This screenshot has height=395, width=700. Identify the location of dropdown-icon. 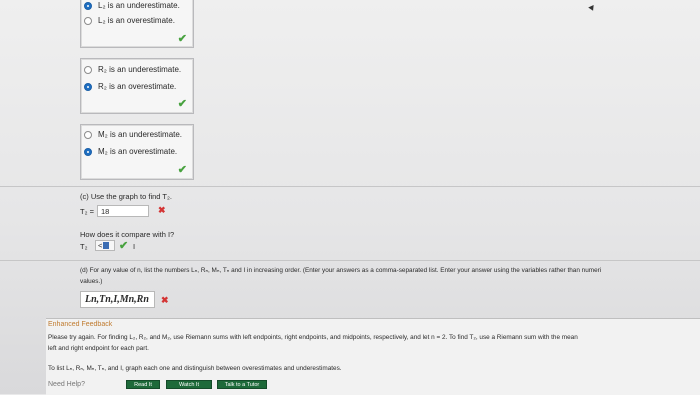
(106, 245).